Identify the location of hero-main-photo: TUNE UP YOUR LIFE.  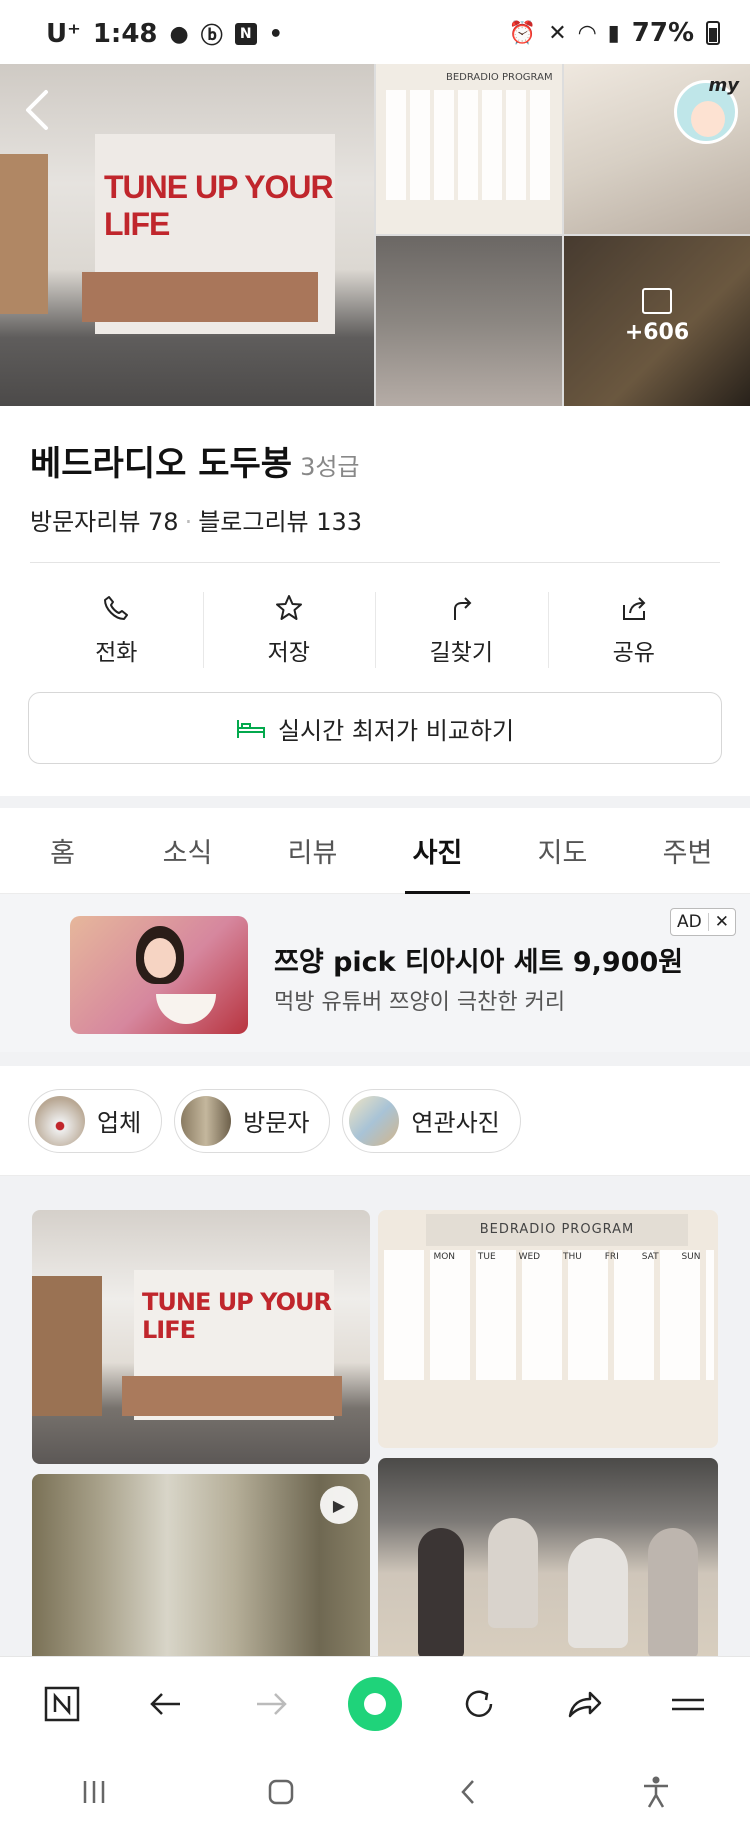
(187, 235).